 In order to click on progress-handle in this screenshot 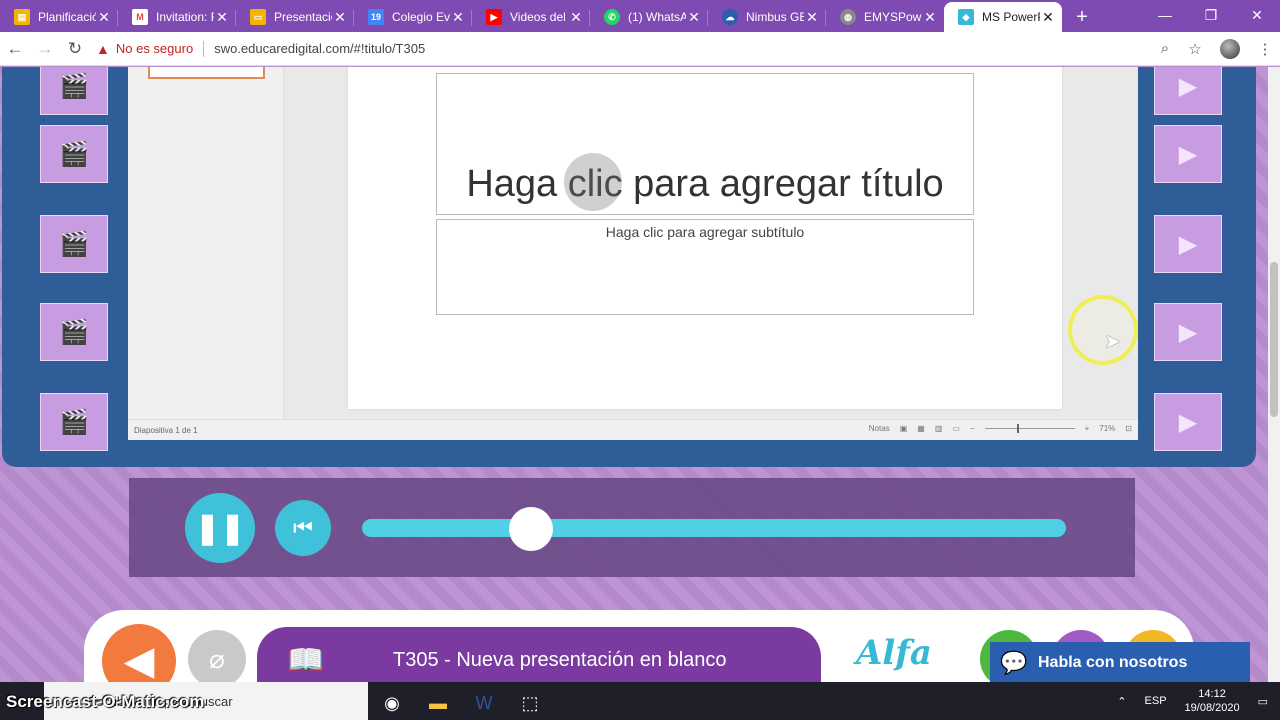, I will do `click(530, 529)`.